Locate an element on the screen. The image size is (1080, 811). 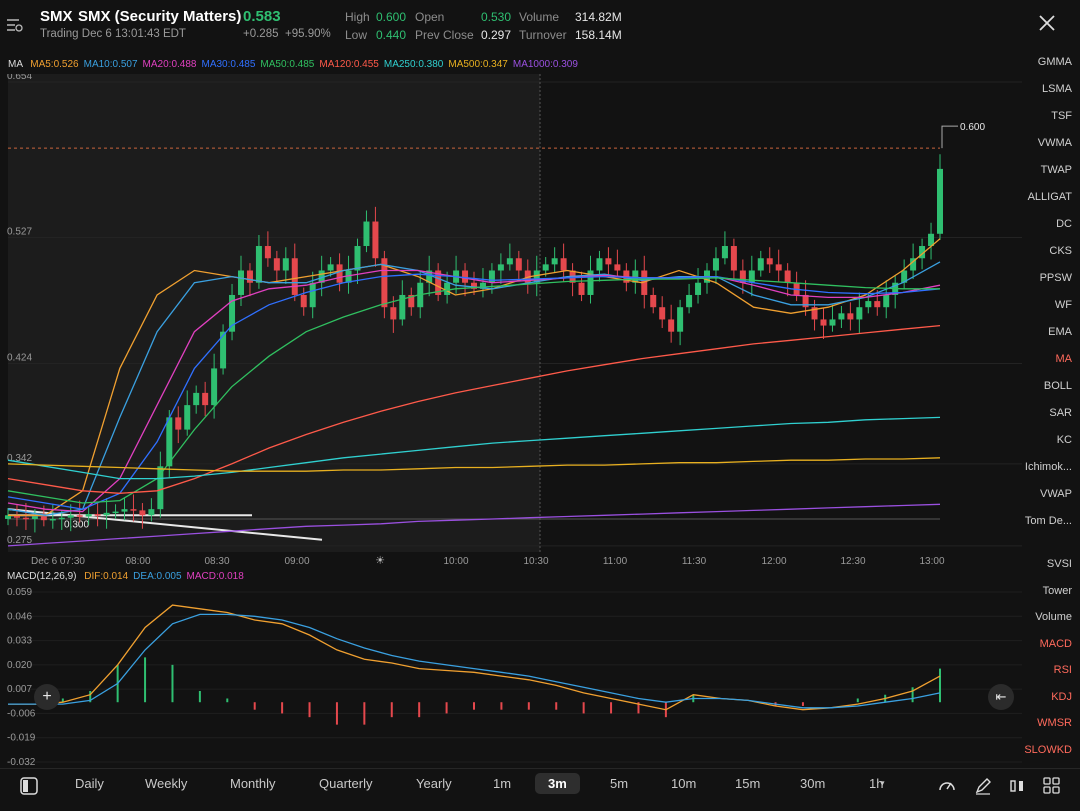
macd-line-dif is located at coordinates (474, 657).